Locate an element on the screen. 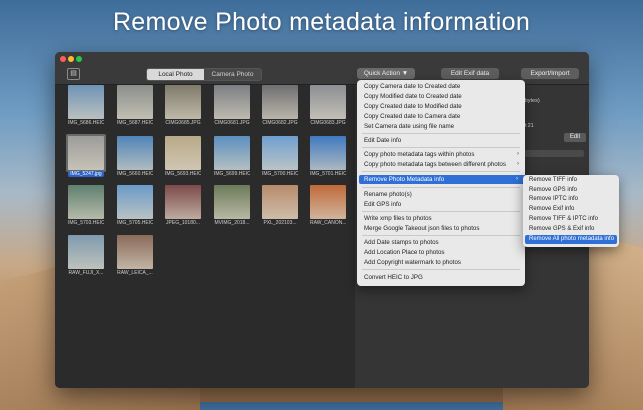  menu-item: Remove Photo Metadata info › is located at coordinates (443, 179).